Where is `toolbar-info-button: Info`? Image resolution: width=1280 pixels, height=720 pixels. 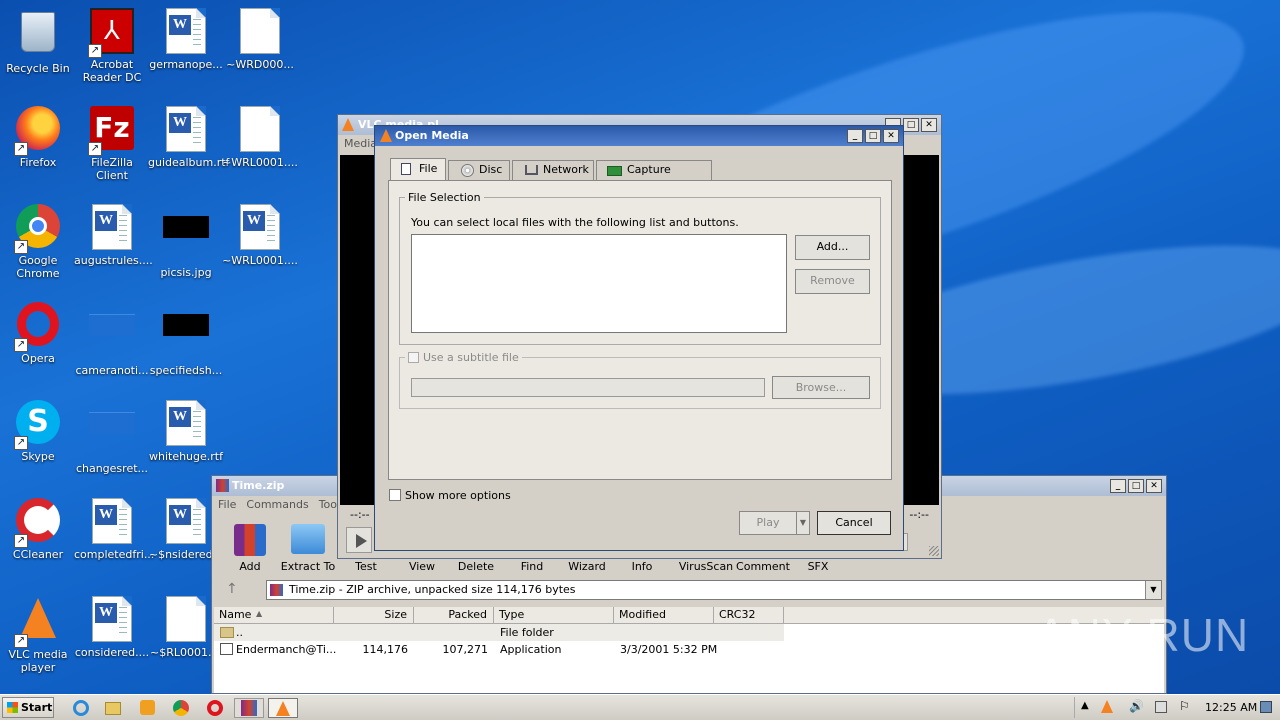
toolbar-info-button: Info is located at coordinates (642, 566).